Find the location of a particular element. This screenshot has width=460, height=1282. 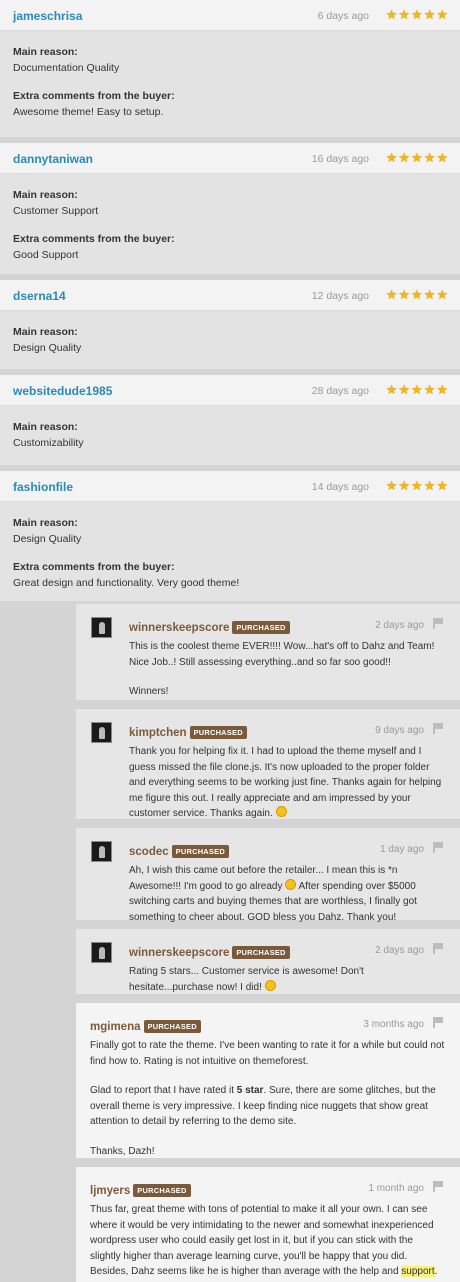

review-username: dserna14 is located at coordinates (39, 296).